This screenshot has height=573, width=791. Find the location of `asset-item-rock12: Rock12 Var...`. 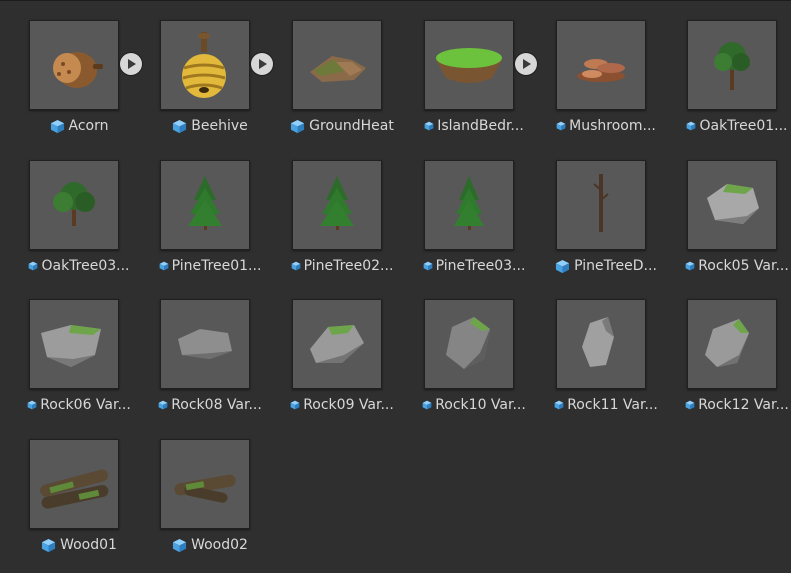

asset-item-rock12: Rock12 Var... is located at coordinates (736, 366).